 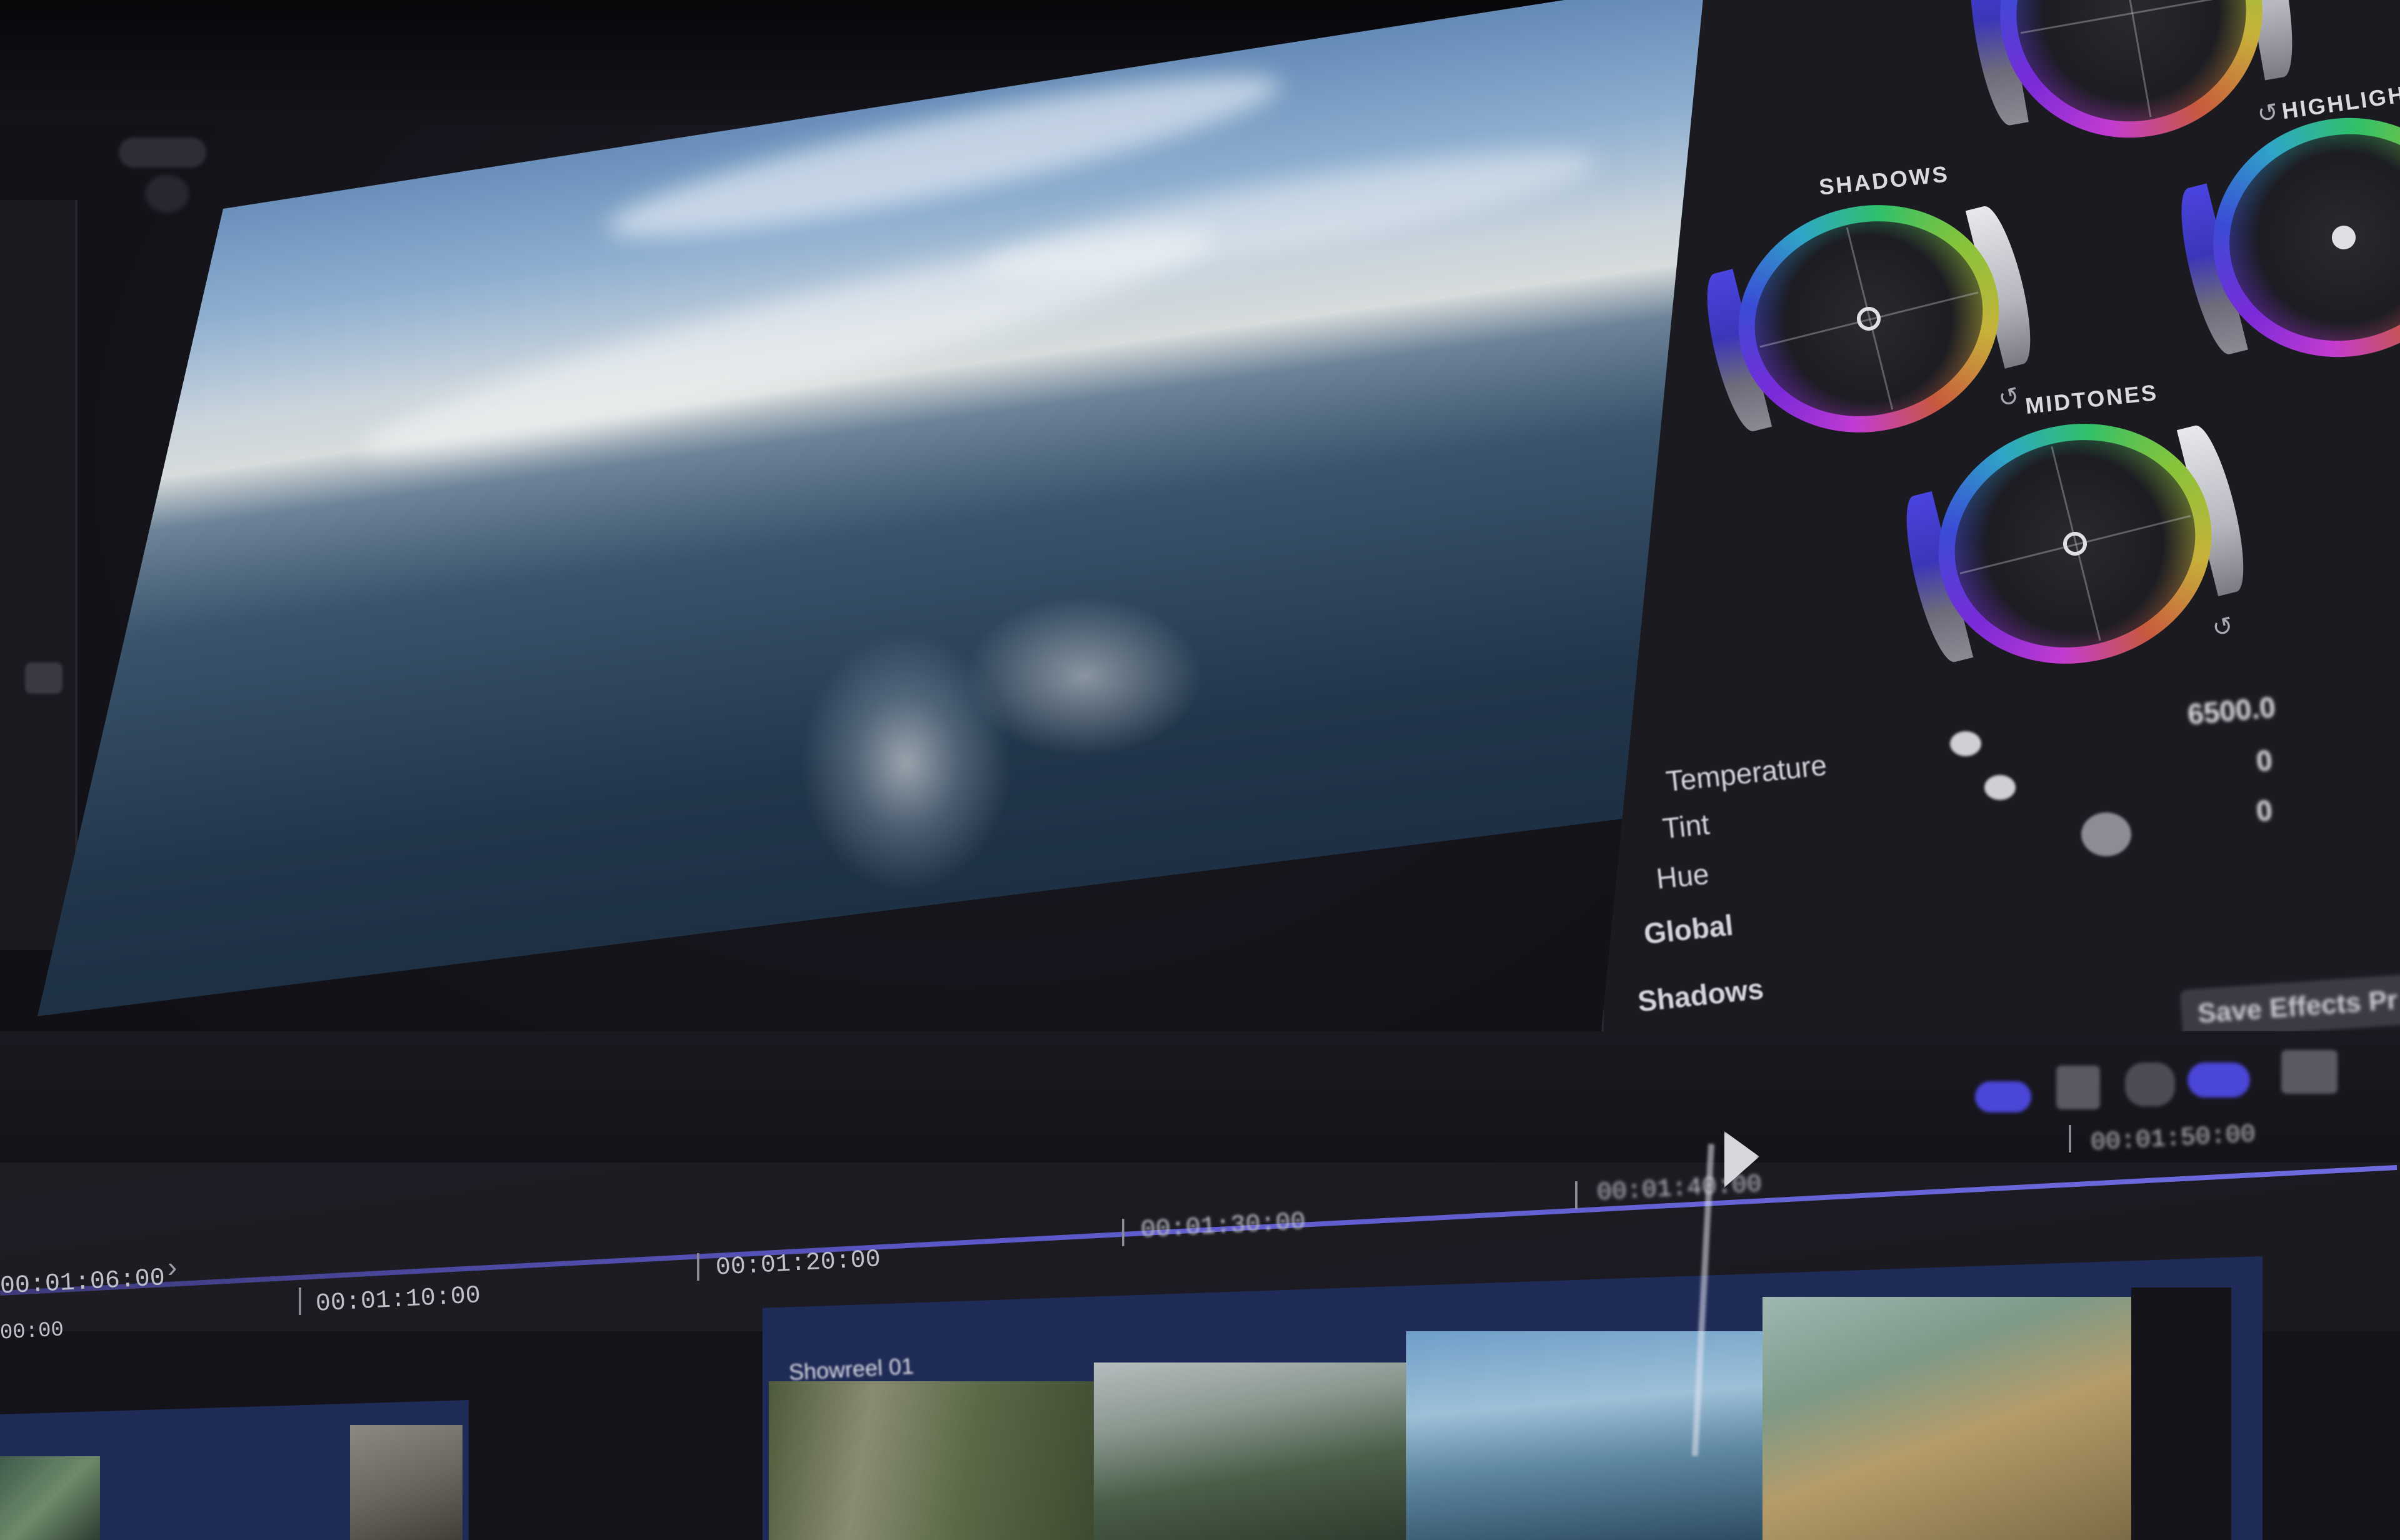 I want to click on tint-label: Tint, so click(x=1686, y=826).